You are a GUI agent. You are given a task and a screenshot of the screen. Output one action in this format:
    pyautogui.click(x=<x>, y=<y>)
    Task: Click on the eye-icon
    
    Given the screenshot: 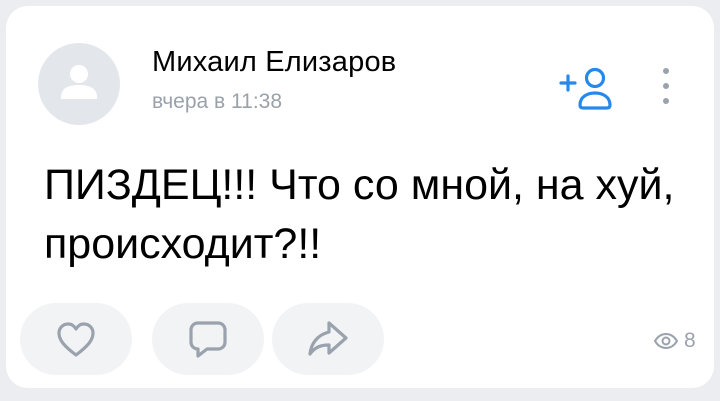 What is the action you would take?
    pyautogui.click(x=666, y=341)
    